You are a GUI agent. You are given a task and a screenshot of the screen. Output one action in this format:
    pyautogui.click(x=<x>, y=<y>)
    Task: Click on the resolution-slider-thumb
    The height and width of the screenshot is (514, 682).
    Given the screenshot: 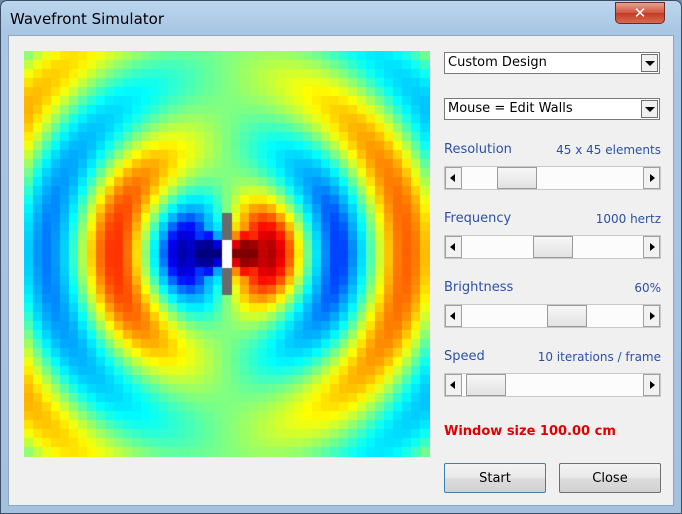 What is the action you would take?
    pyautogui.click(x=517, y=178)
    